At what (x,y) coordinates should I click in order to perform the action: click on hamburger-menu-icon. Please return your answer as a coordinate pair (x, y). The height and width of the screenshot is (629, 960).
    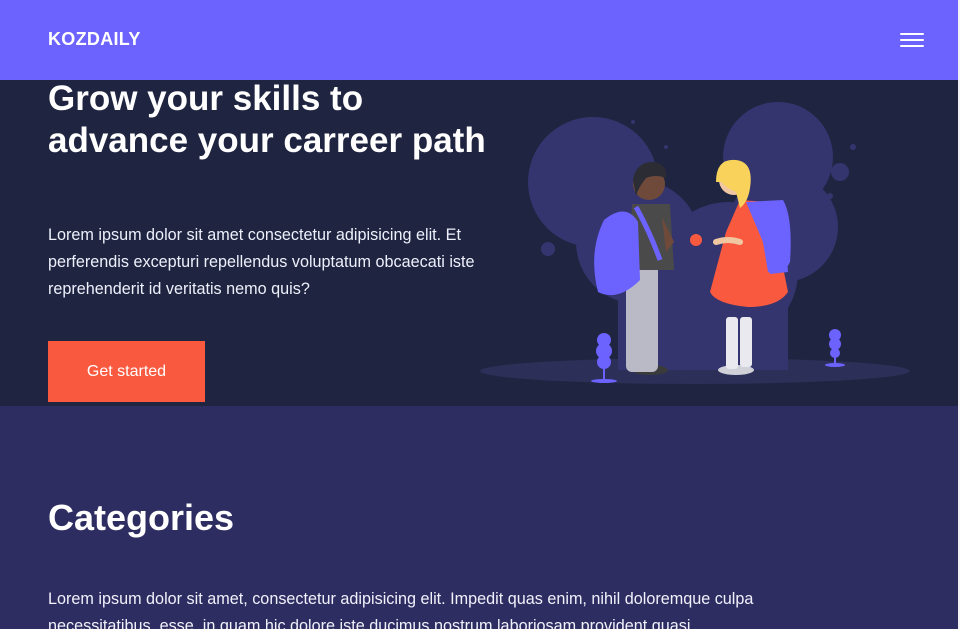
    Looking at the image, I should click on (912, 40).